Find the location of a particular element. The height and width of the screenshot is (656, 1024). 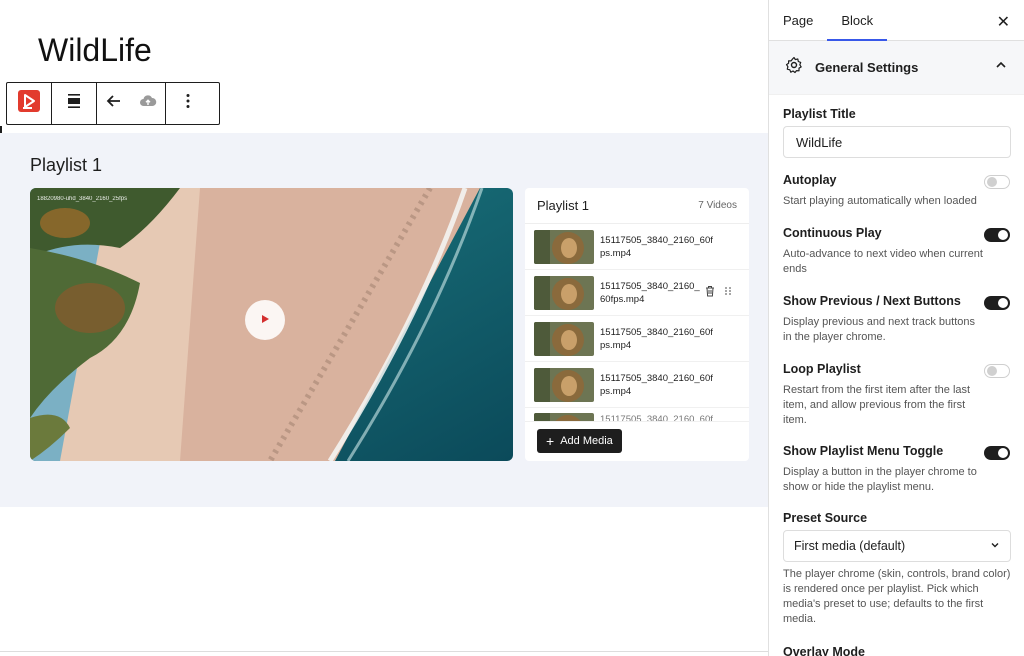

align-icon is located at coordinates (74, 103).